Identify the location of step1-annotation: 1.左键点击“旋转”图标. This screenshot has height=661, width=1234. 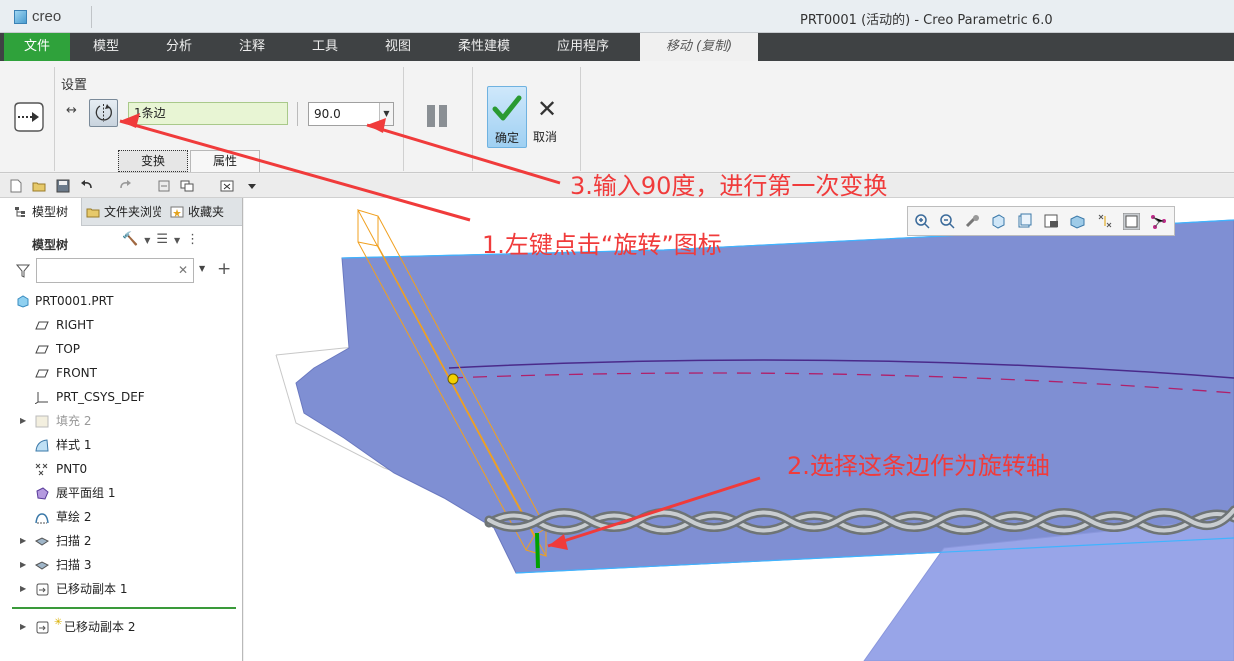
(602, 245).